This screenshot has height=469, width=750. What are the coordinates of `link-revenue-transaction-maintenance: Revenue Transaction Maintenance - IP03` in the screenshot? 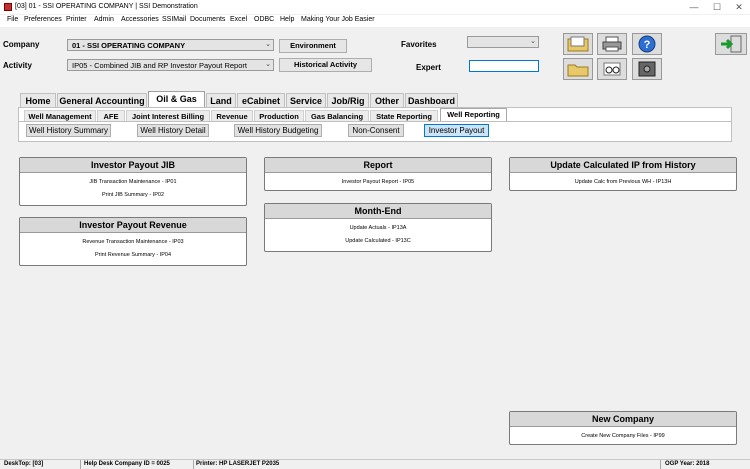 It's located at (133, 242).